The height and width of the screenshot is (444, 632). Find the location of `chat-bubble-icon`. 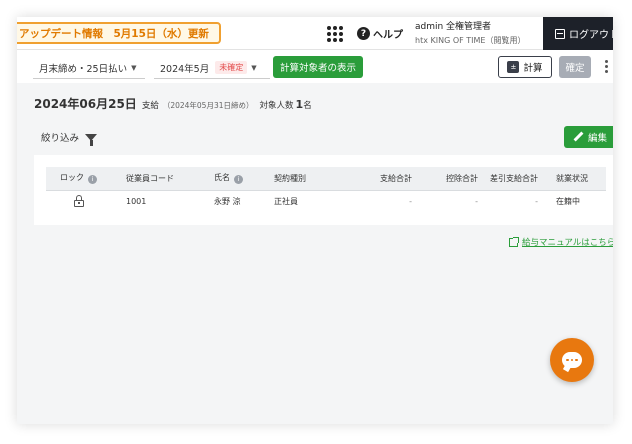

chat-bubble-icon is located at coordinates (572, 360).